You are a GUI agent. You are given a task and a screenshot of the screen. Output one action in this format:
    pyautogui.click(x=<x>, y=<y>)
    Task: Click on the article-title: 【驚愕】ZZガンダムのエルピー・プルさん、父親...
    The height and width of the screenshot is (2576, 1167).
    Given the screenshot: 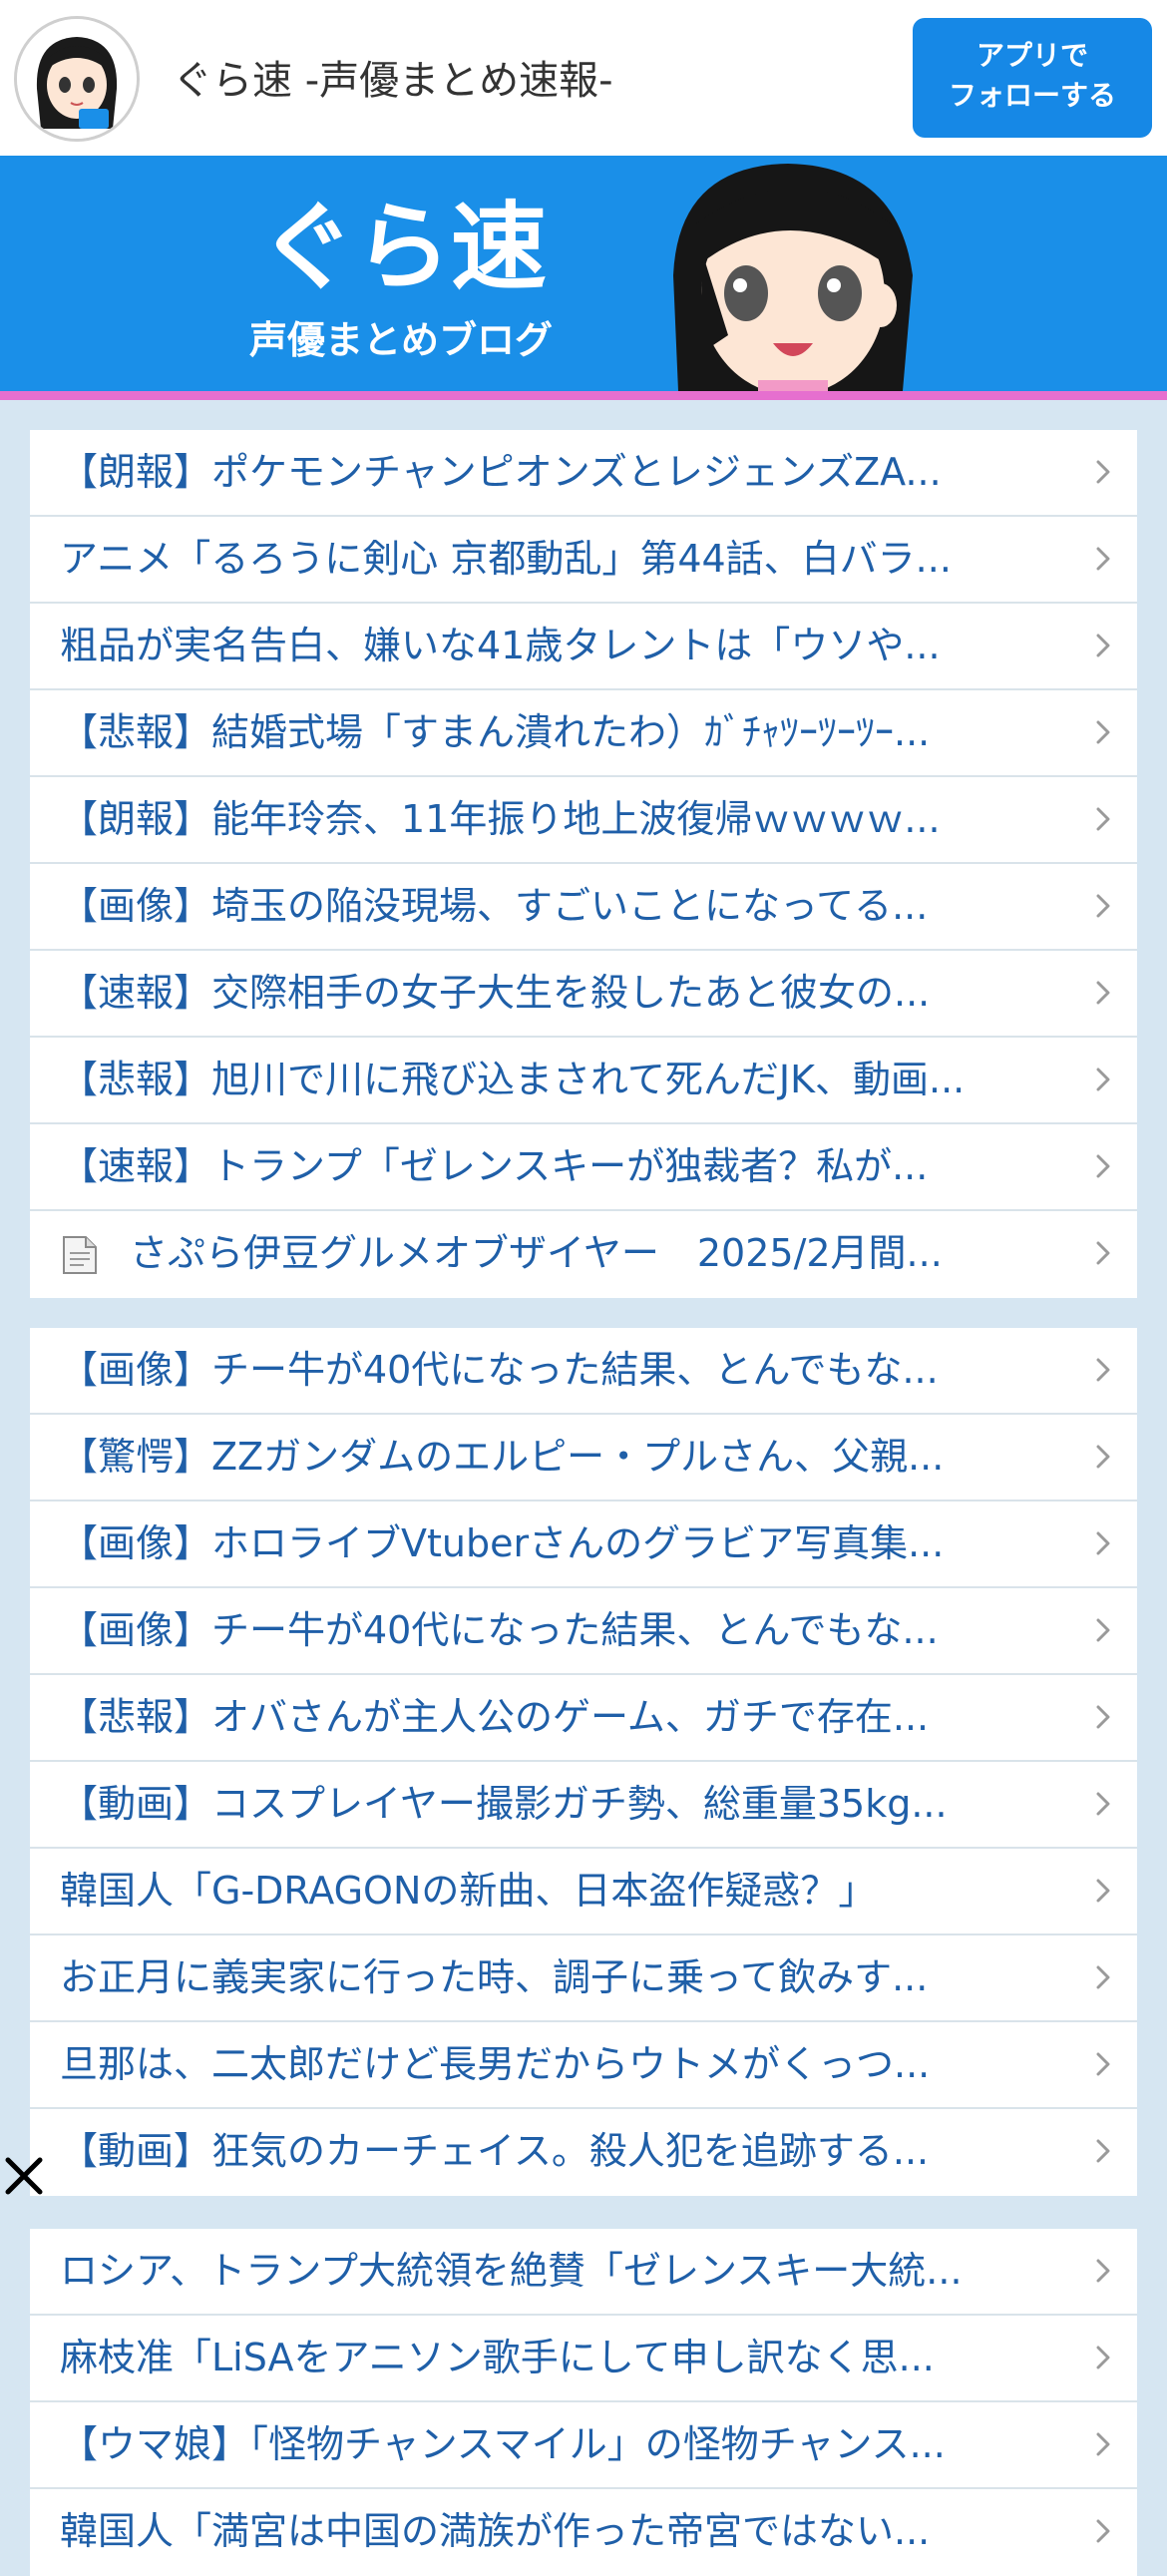 What is the action you would take?
    pyautogui.click(x=502, y=1457)
    